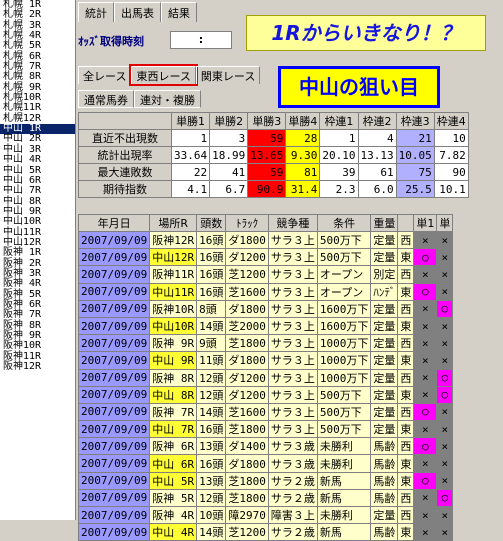 The height and width of the screenshot is (541, 503). I want to click on stat-cell: 90, so click(451, 172).